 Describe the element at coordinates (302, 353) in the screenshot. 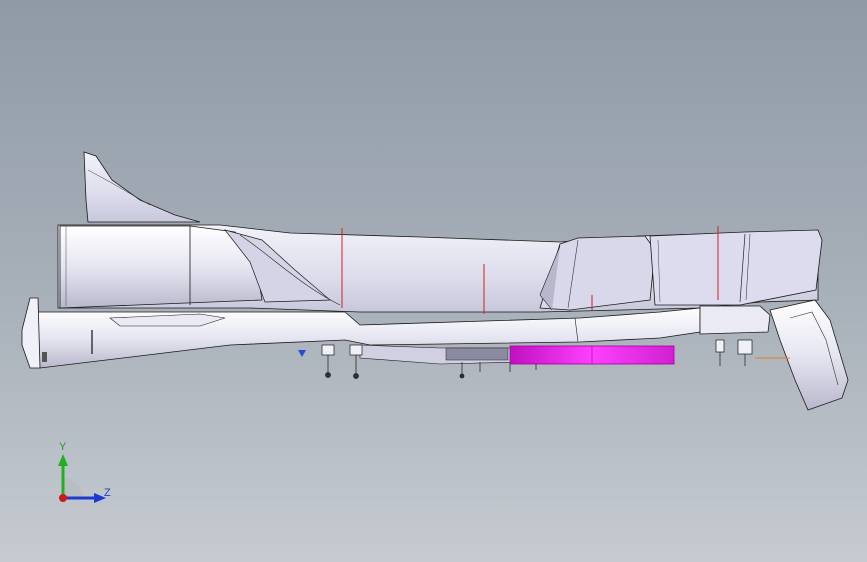

I see `blue-marker` at that location.